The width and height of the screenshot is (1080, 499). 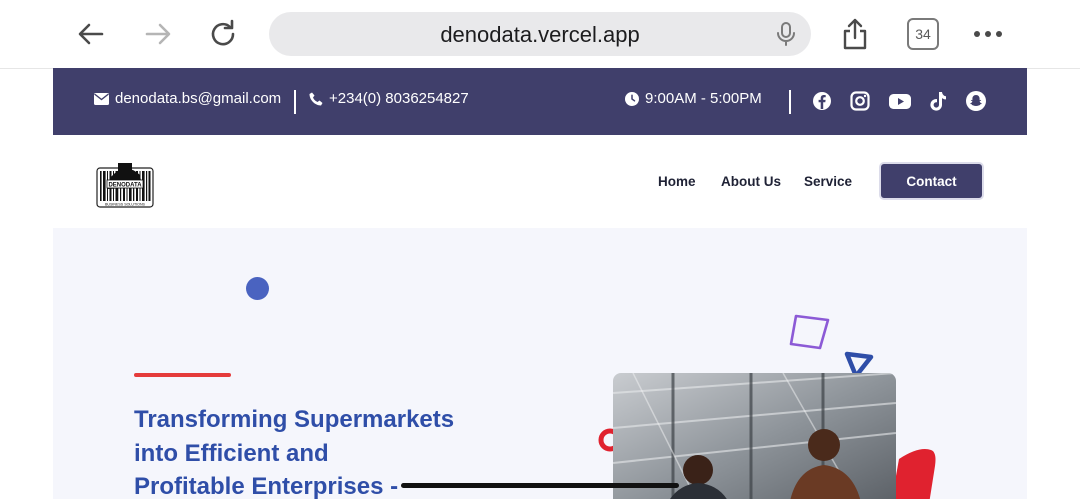 I want to click on title-accent-line, so click(x=182, y=375).